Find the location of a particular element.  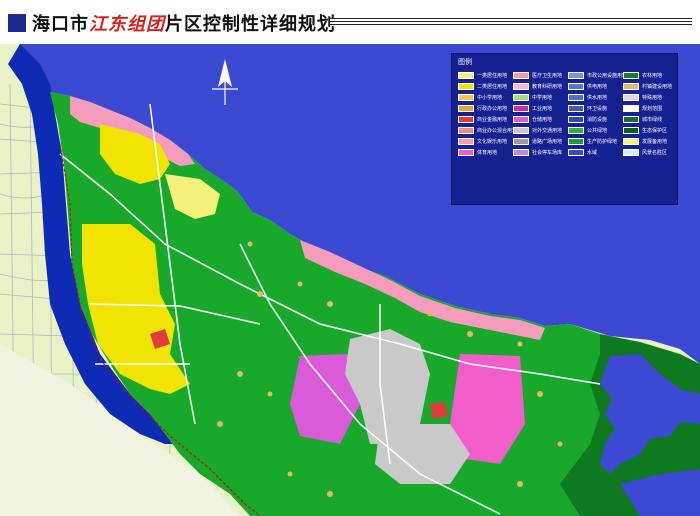

legend-label: 供水用地 is located at coordinates (597, 97).